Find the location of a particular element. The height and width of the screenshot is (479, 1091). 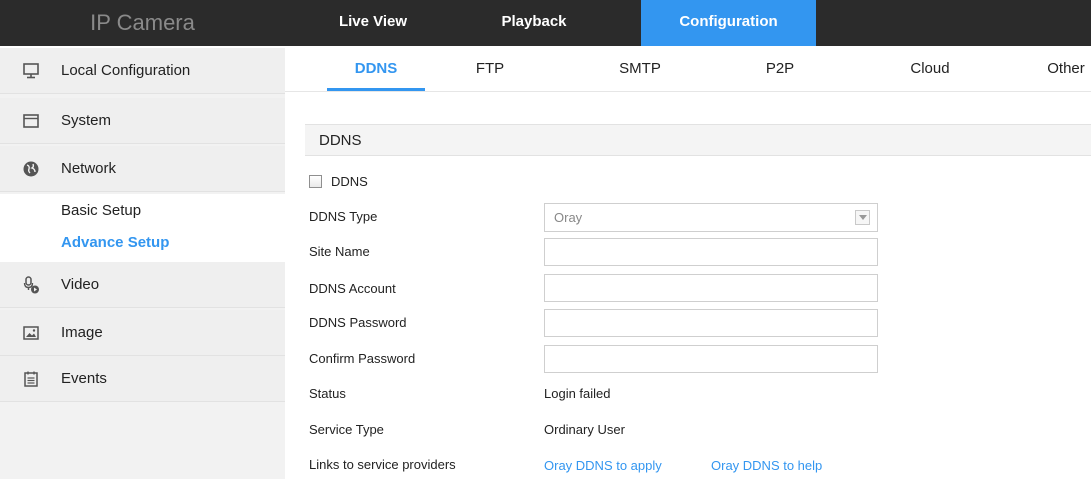

ddns-account-input is located at coordinates (711, 288).